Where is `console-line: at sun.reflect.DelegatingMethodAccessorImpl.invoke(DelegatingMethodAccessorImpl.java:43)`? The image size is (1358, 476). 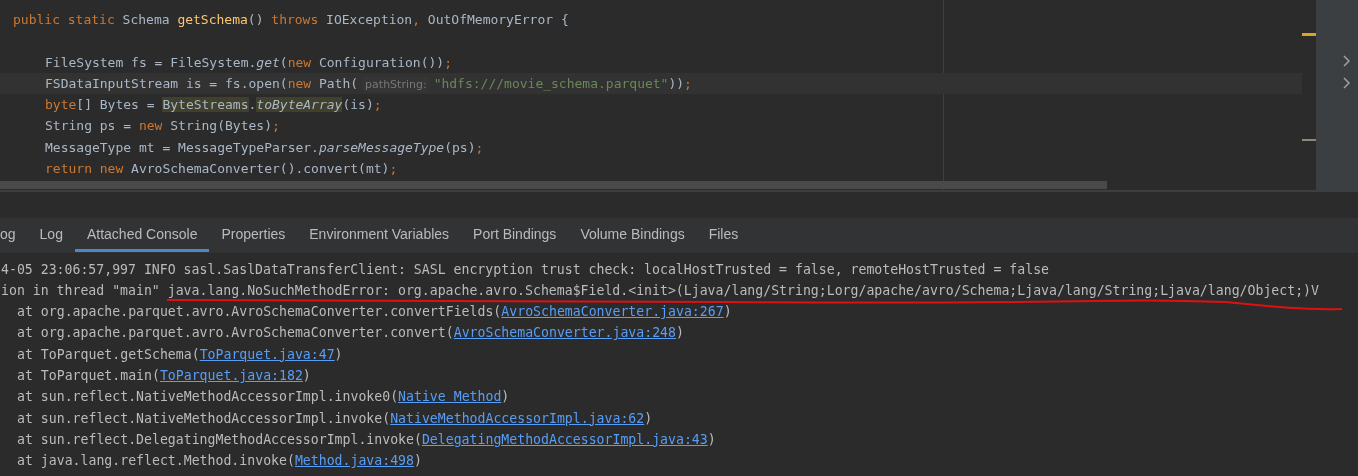
console-line: at sun.reflect.DelegatingMethodAccessorImpl.invoke(DelegatingMethodAccessorImpl.java:43) is located at coordinates (366, 439).